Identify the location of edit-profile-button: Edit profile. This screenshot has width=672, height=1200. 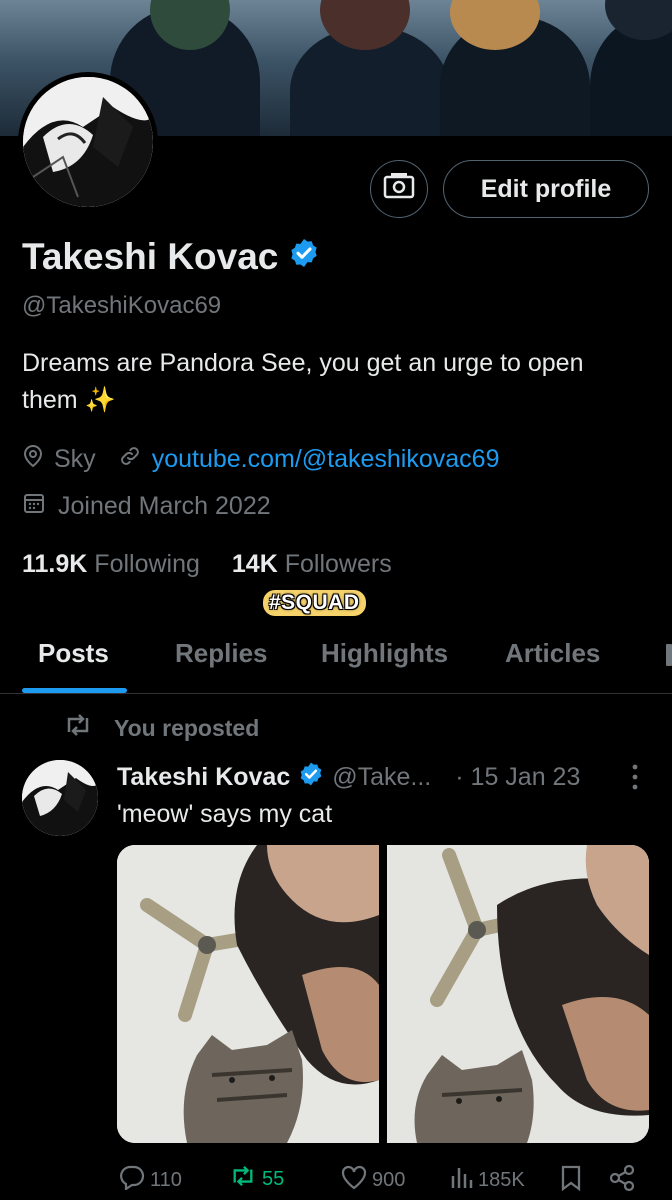
(546, 189).